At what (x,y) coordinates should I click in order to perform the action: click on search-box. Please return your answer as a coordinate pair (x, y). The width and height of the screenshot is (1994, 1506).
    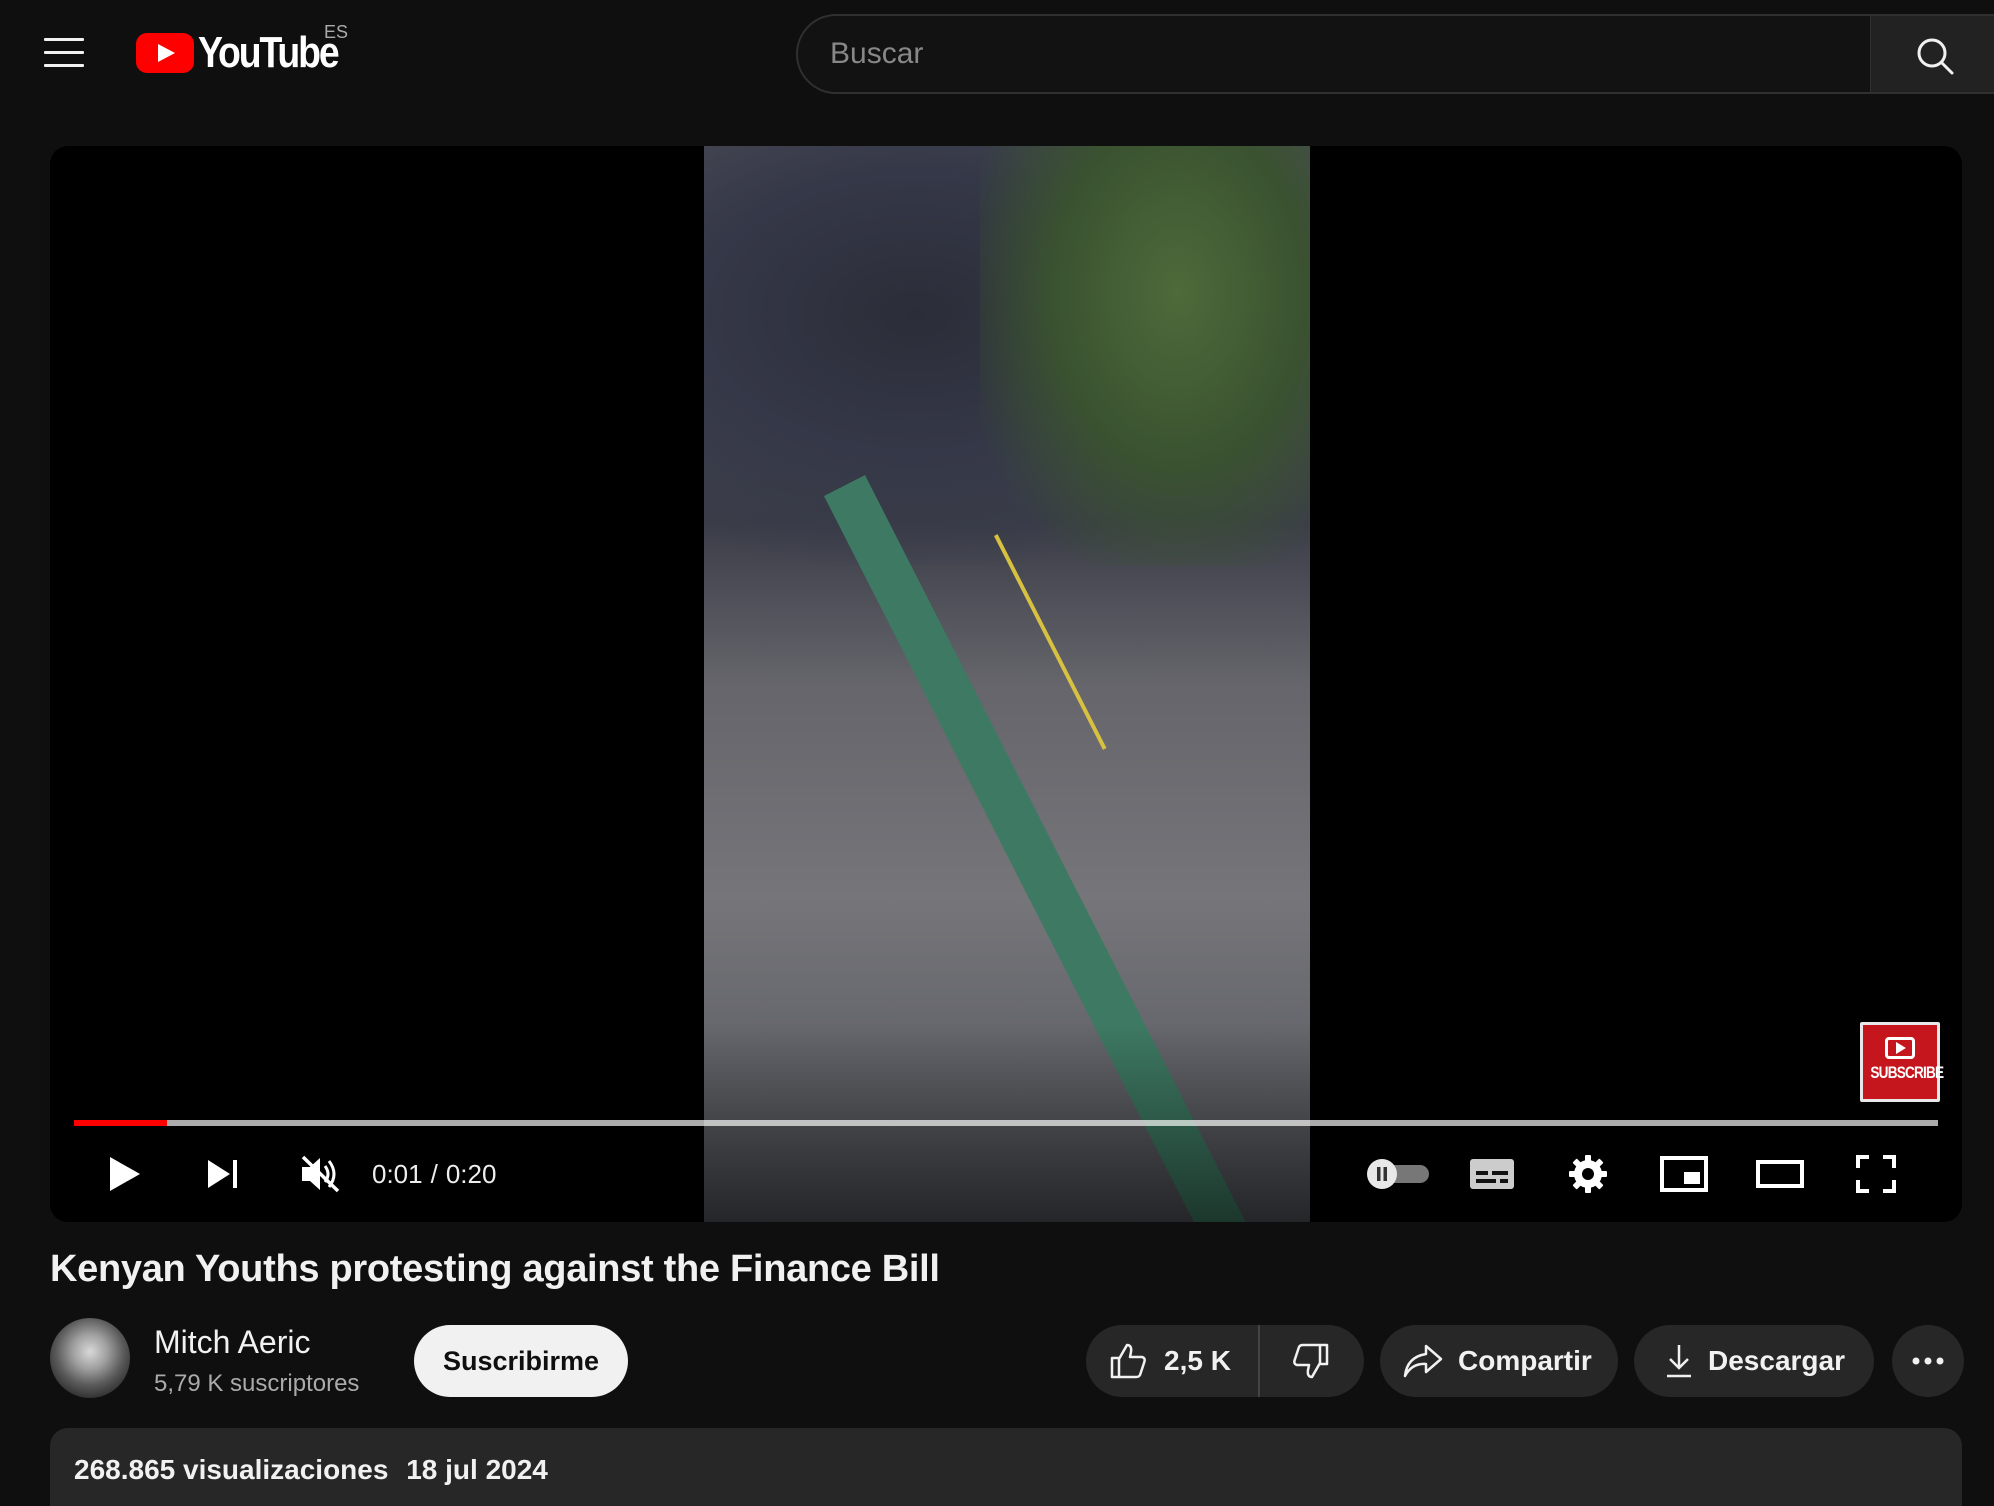
    Looking at the image, I should click on (1395, 54).